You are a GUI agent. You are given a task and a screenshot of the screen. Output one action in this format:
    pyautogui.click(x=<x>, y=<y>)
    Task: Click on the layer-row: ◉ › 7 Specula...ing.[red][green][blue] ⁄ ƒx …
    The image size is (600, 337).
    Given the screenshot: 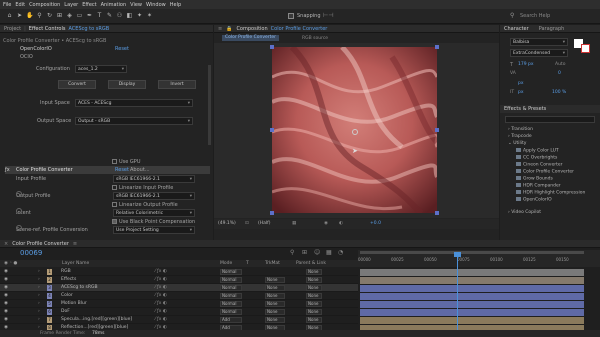 What is the action you would take?
    pyautogui.click(x=179, y=320)
    